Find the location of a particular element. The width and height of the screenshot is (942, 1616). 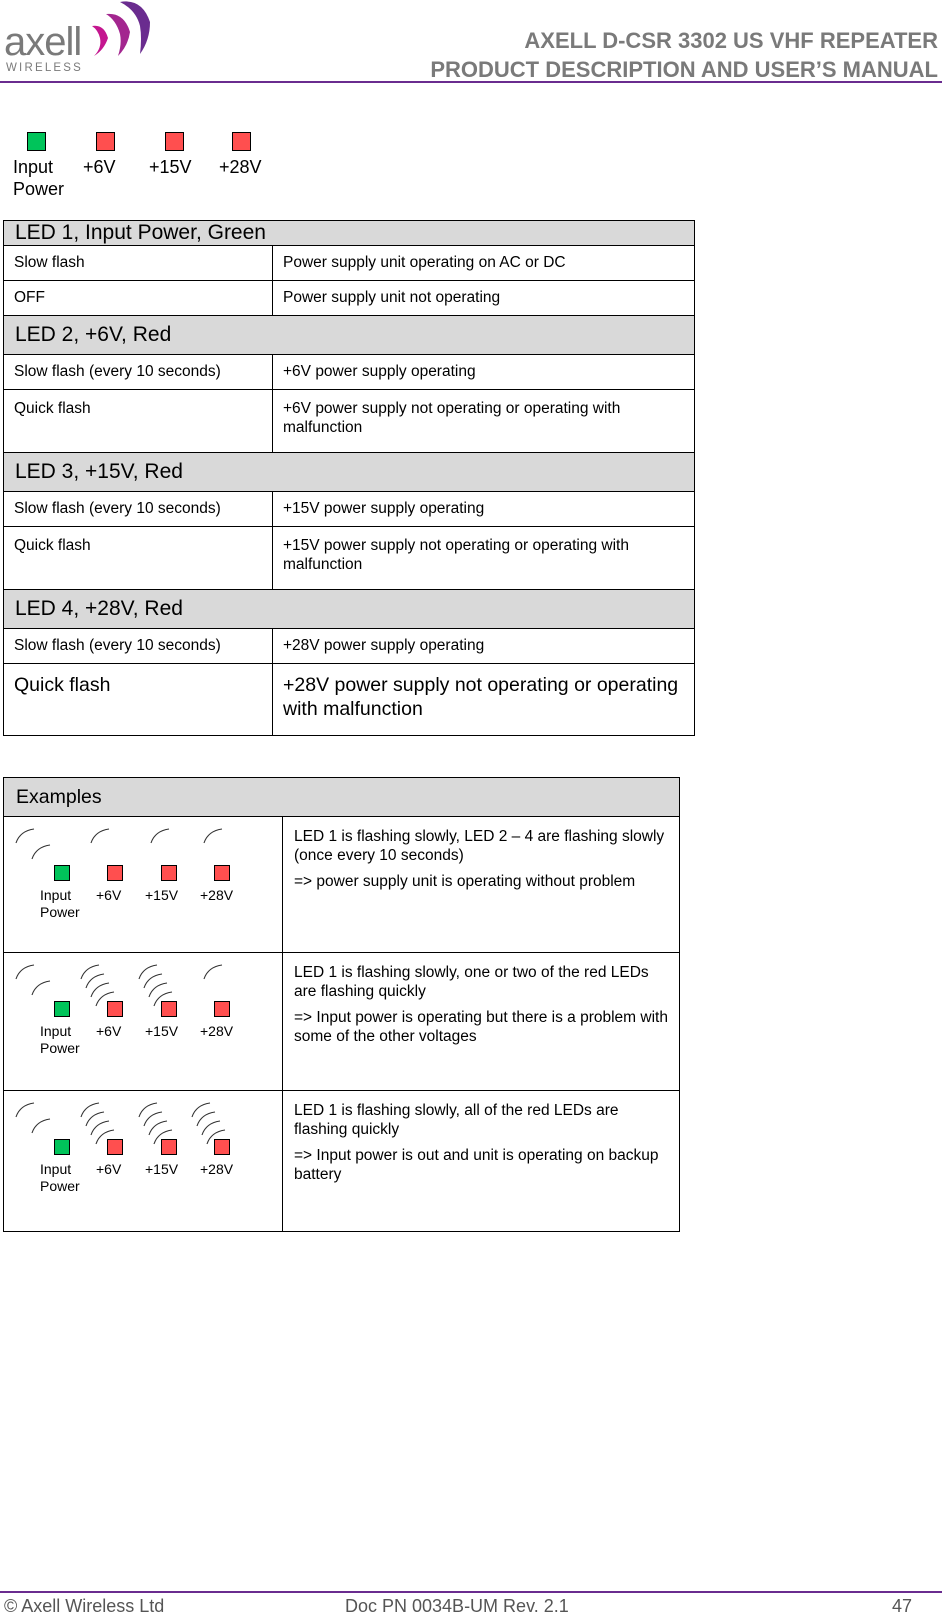

logo-chevron-icon is located at coordinates (121, 28).